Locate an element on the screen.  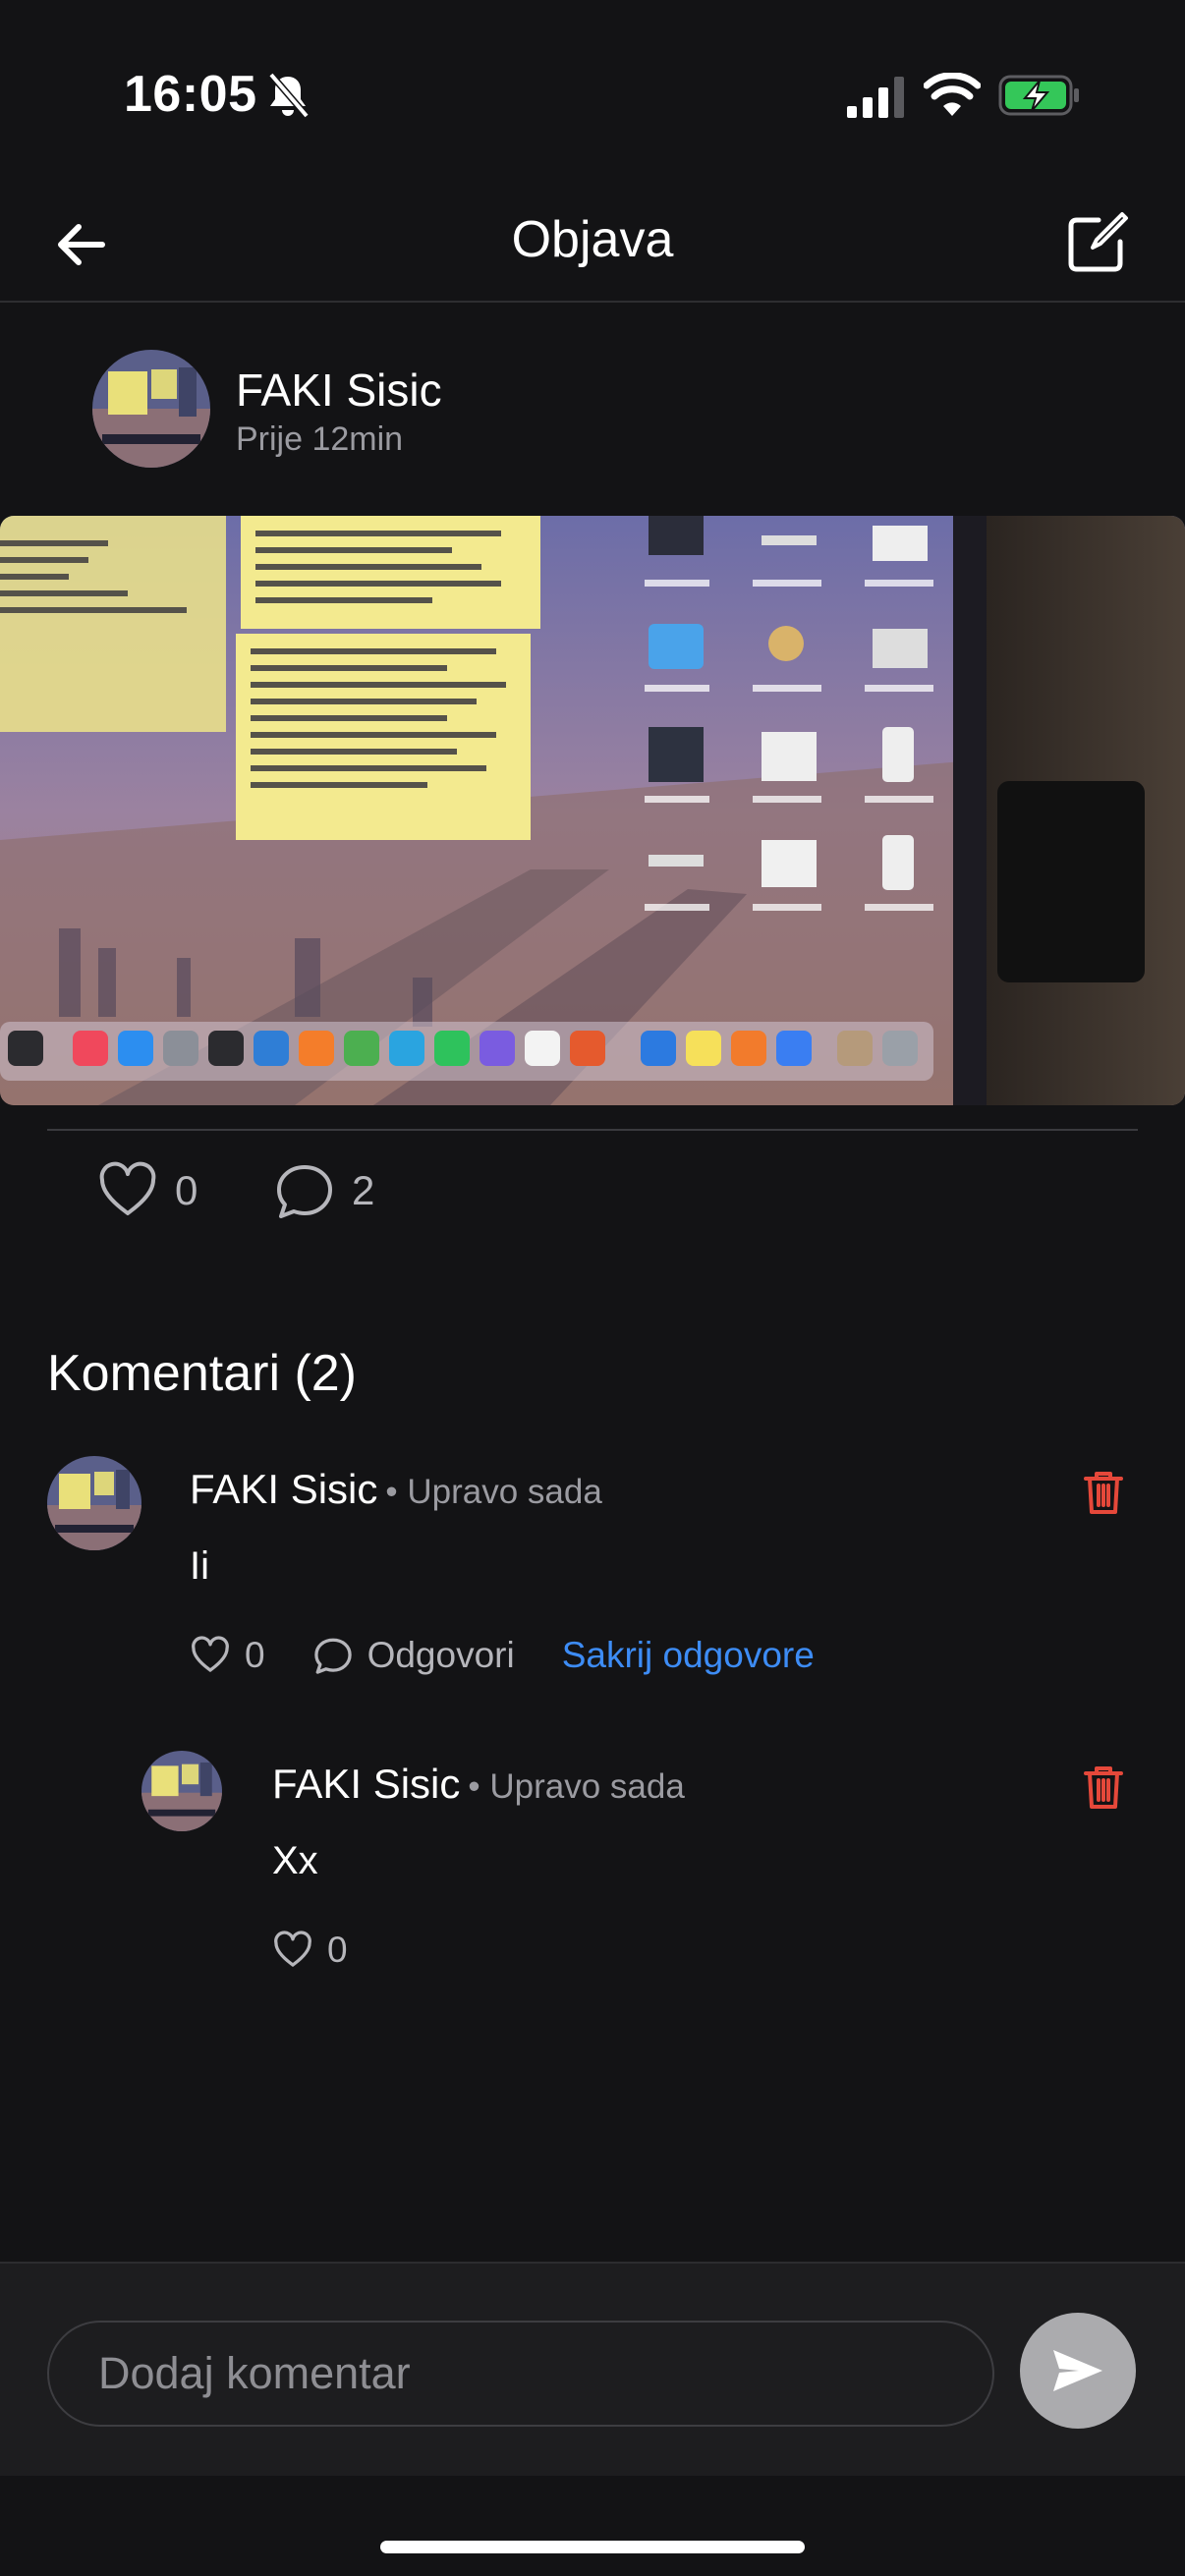
comment-time: • Upravo sada is located at coordinates (494, 1492).